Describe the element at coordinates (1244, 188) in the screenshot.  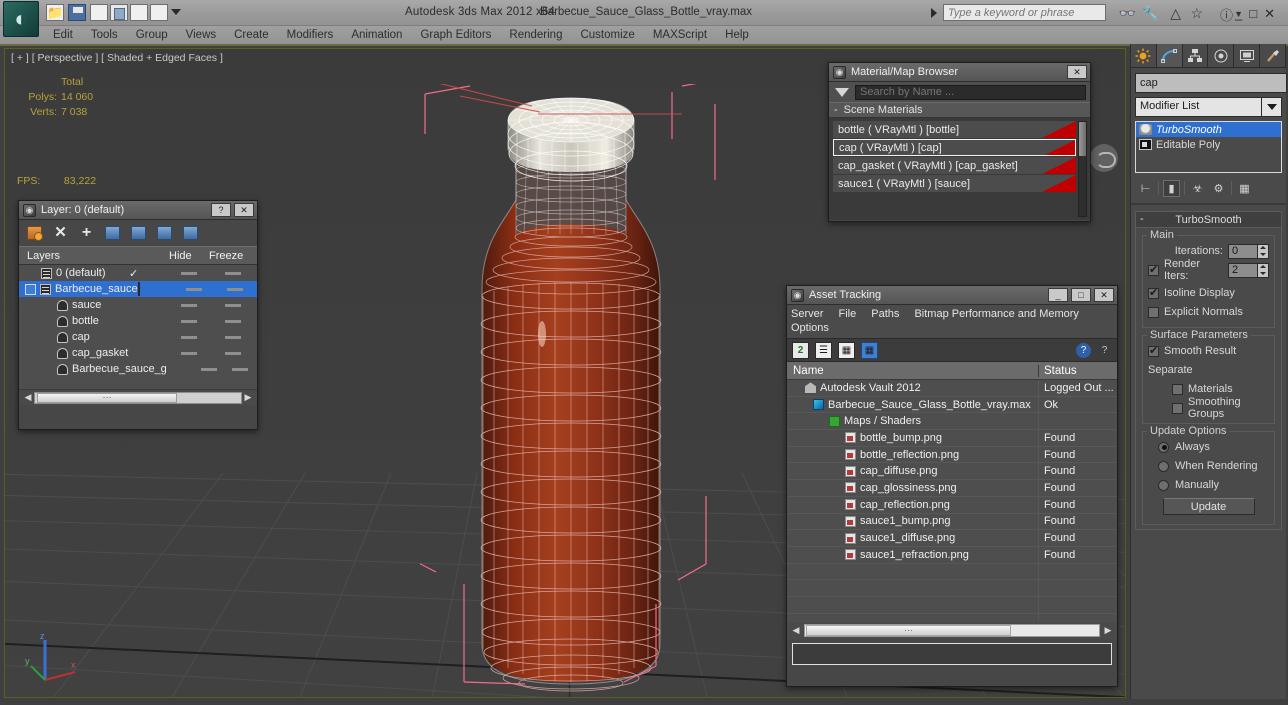
I see `configure-modifier-sets-icon: ▦` at that location.